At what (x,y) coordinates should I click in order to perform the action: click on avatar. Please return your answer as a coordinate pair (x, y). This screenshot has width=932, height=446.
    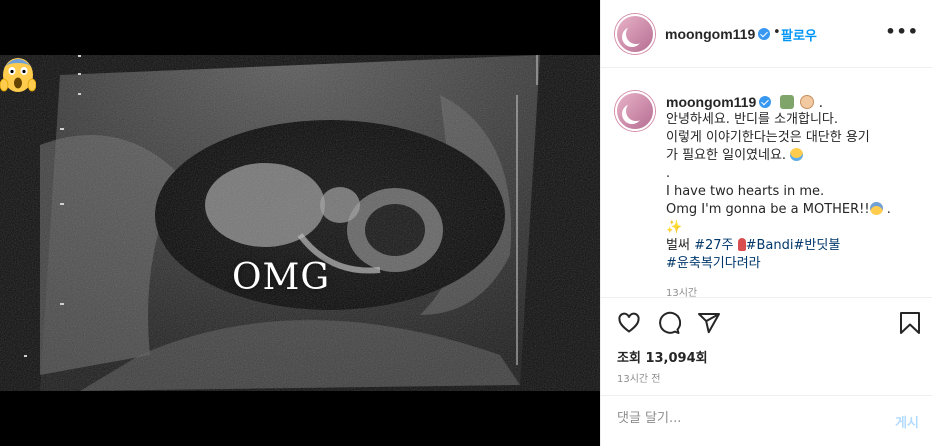
    Looking at the image, I should click on (635, 34).